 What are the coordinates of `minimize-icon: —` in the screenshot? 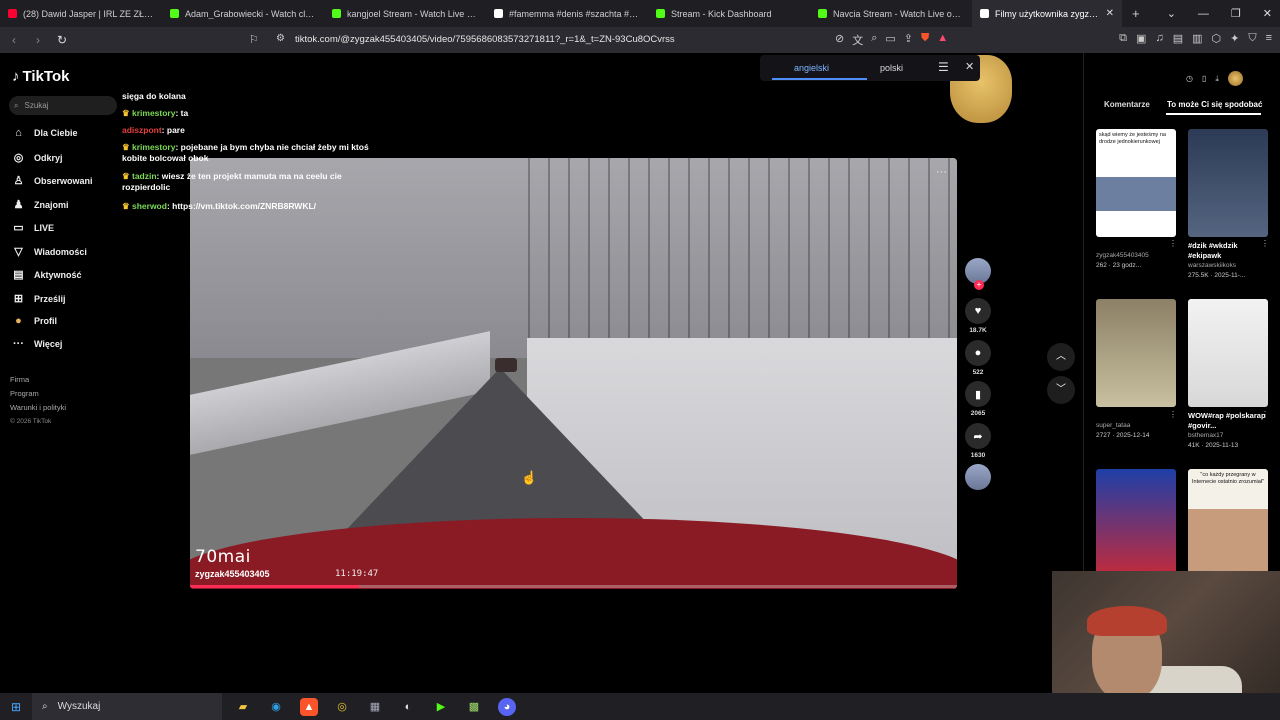 It's located at (1203, 14).